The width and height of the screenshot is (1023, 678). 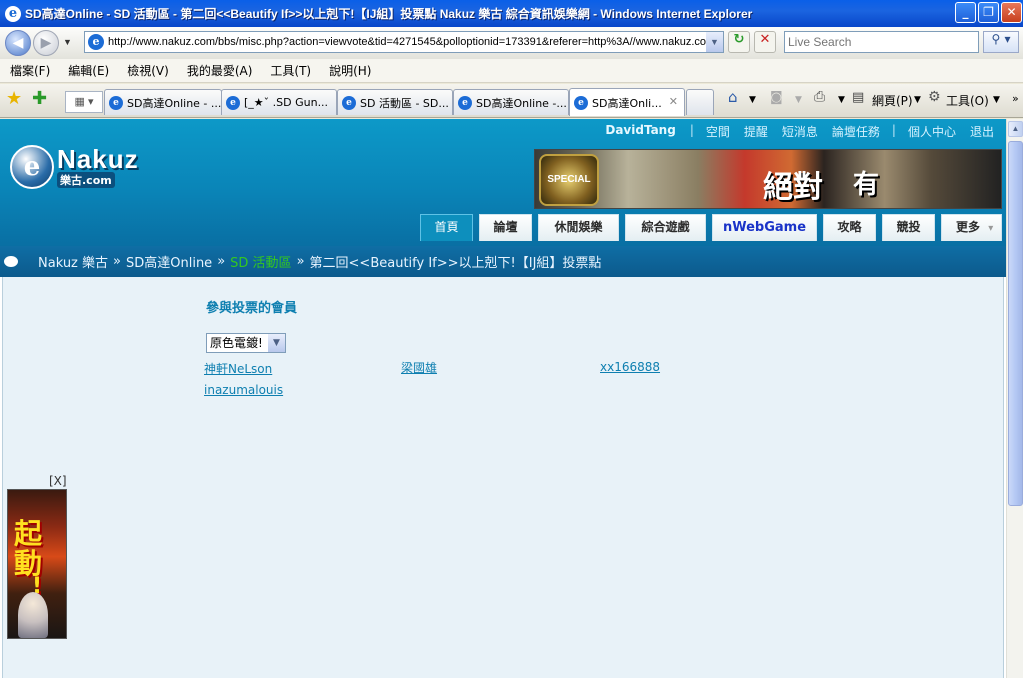 What do you see at coordinates (776, 97) in the screenshot?
I see `feeds-icon: ◙` at bounding box center [776, 97].